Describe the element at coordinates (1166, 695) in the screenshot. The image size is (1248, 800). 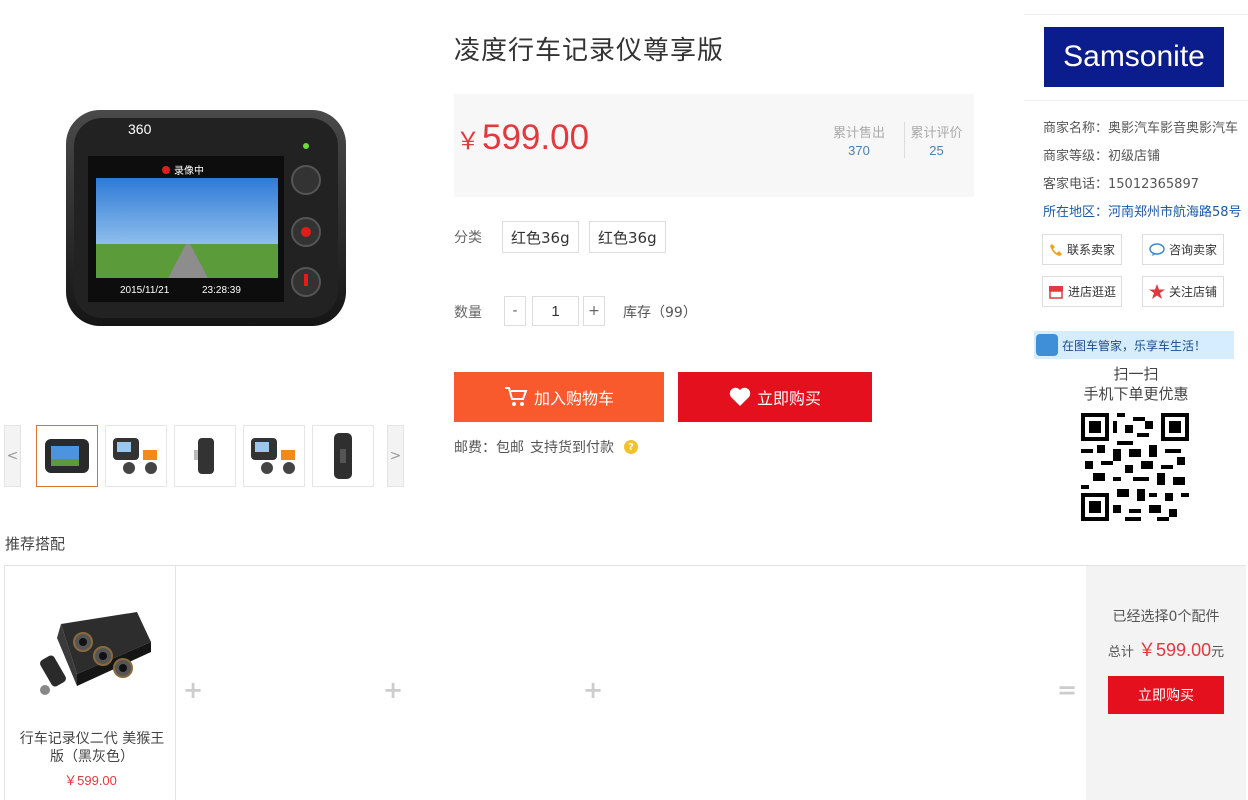
I see `bundle-buy-button: 立即购买` at that location.